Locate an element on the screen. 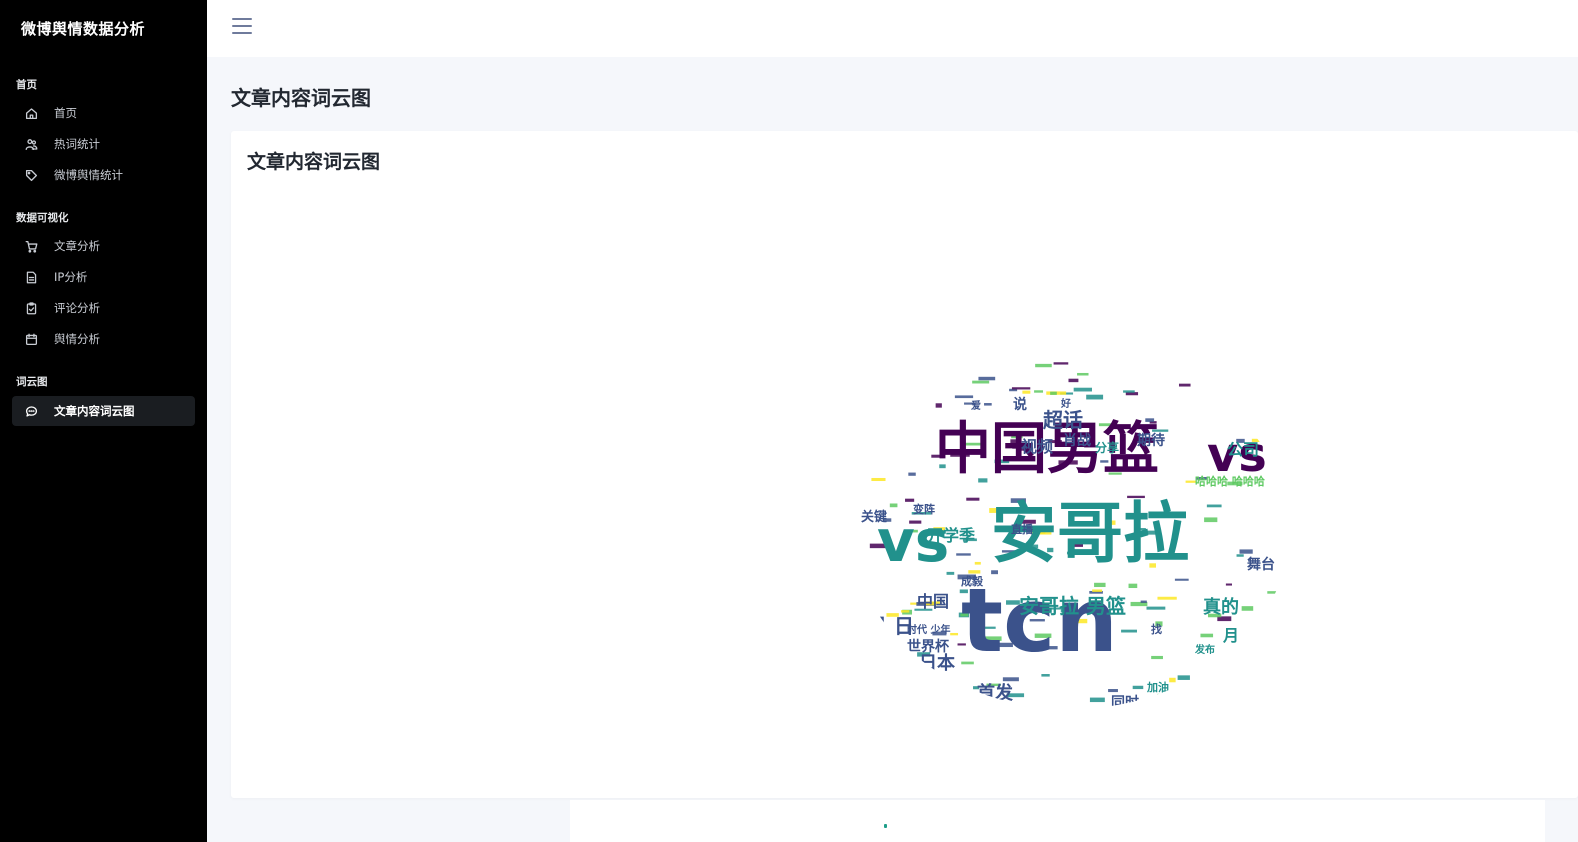 Image resolution: width=1578 pixels, height=842 pixels. nav-section-title-visualization: 数据可视化 is located at coordinates (42, 218).